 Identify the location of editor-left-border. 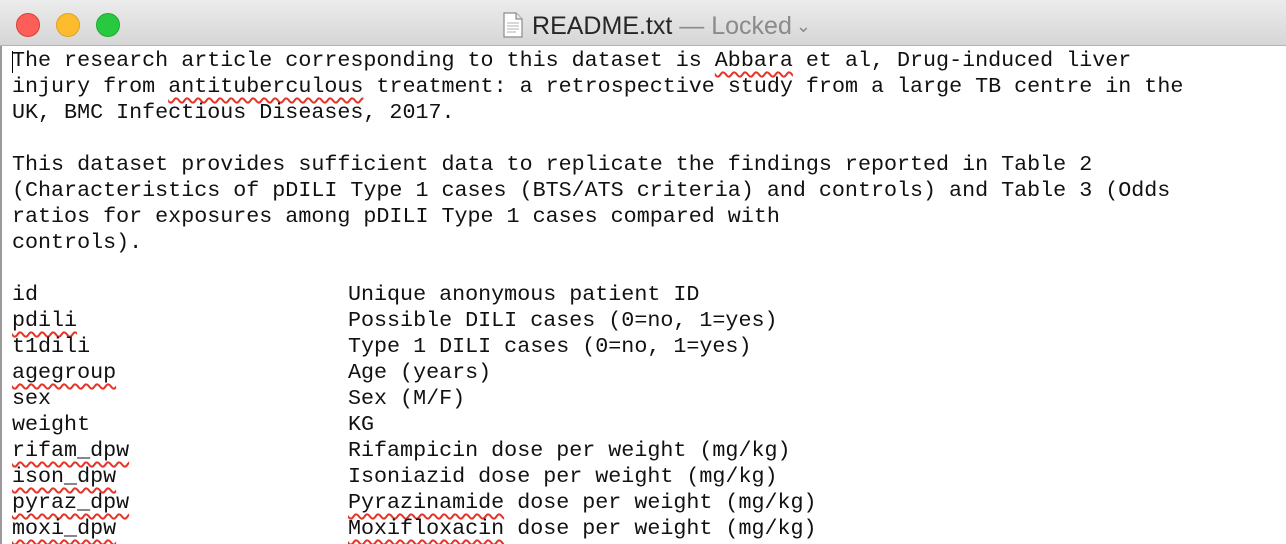
(1, 295).